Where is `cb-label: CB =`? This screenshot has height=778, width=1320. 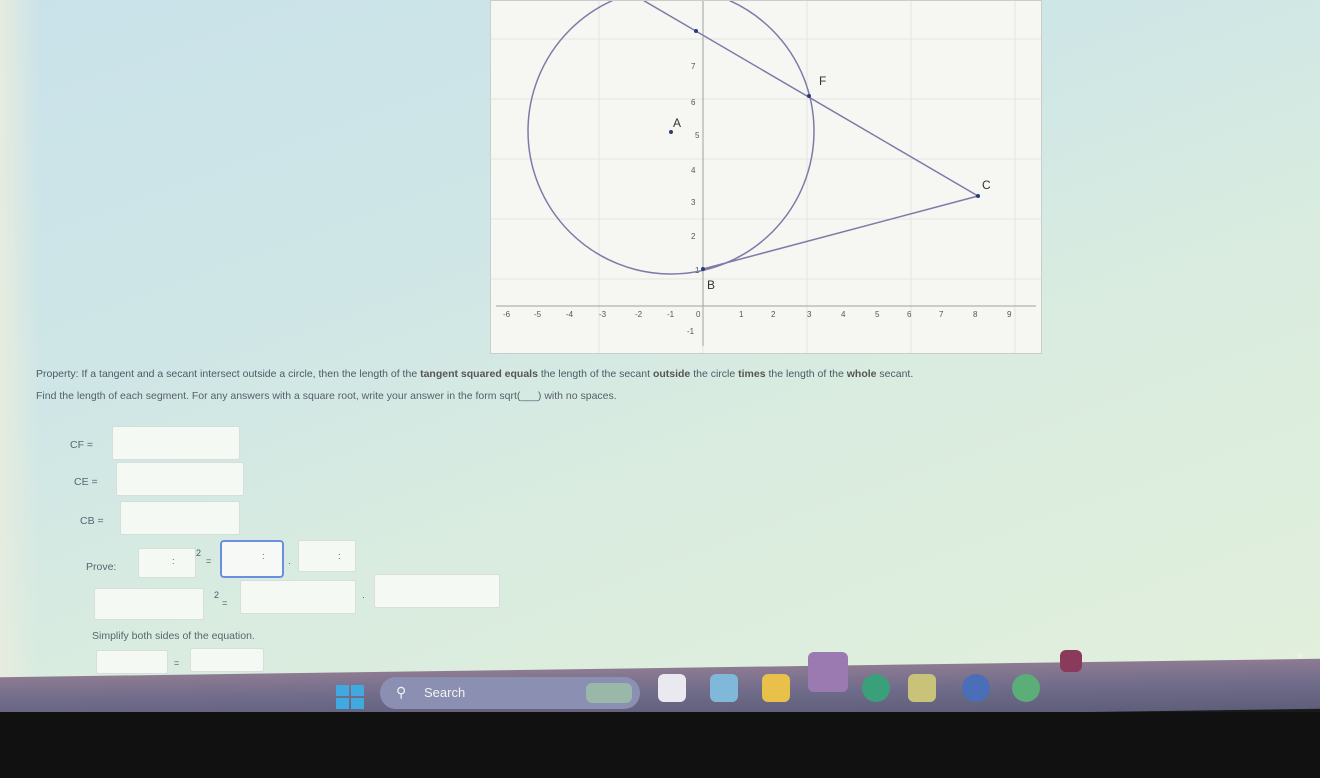 cb-label: CB = is located at coordinates (92, 521).